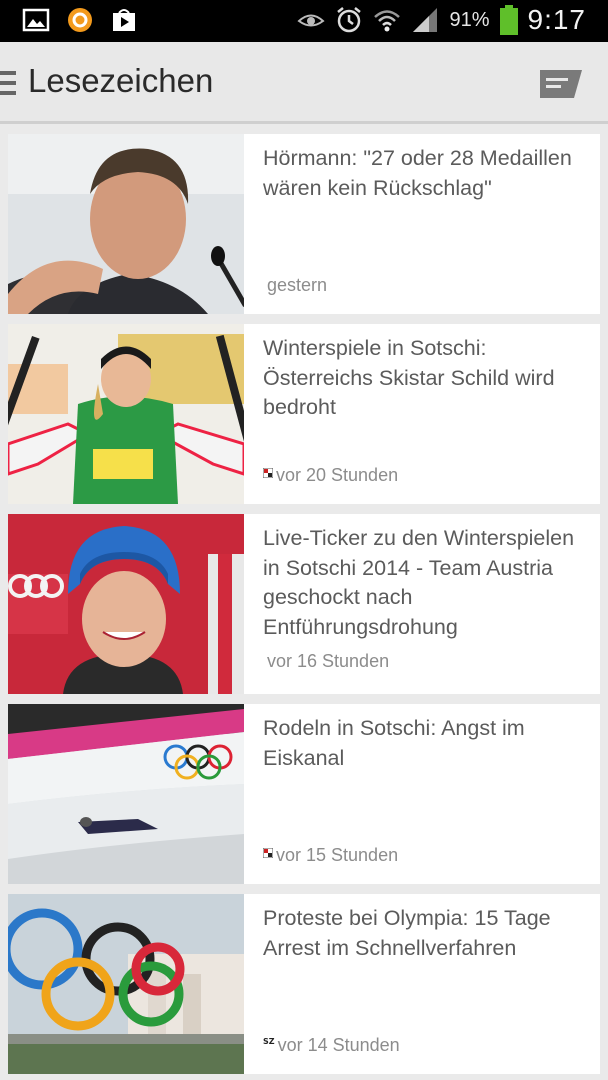  What do you see at coordinates (469, 19) in the screenshot?
I see `battery-percent: 91%` at bounding box center [469, 19].